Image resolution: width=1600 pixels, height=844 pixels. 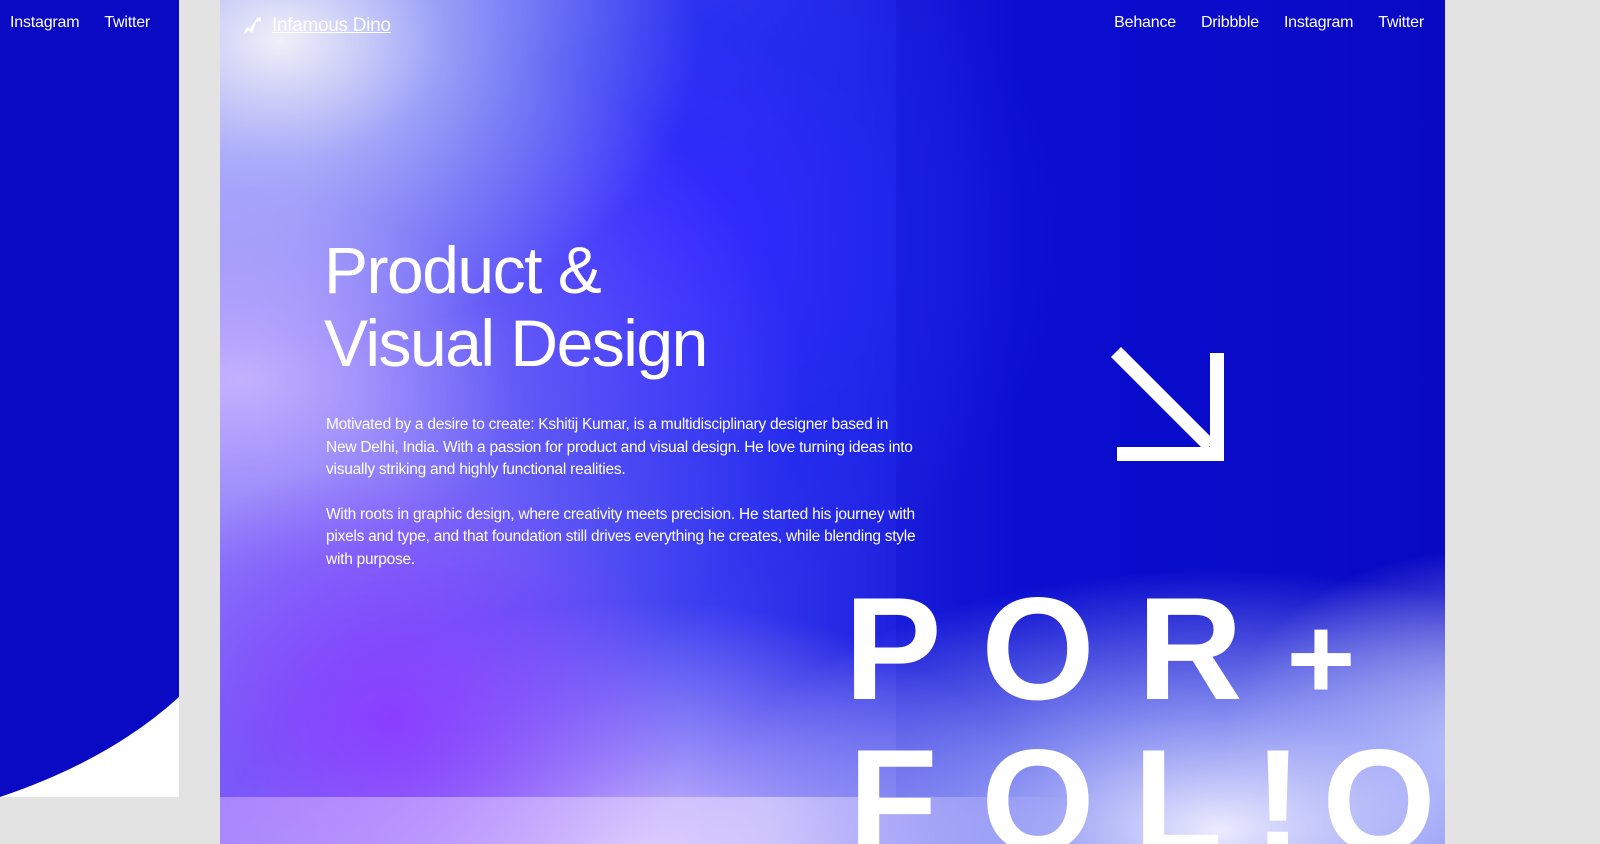 I want to click on nav-behance: Behance, so click(x=1145, y=23).